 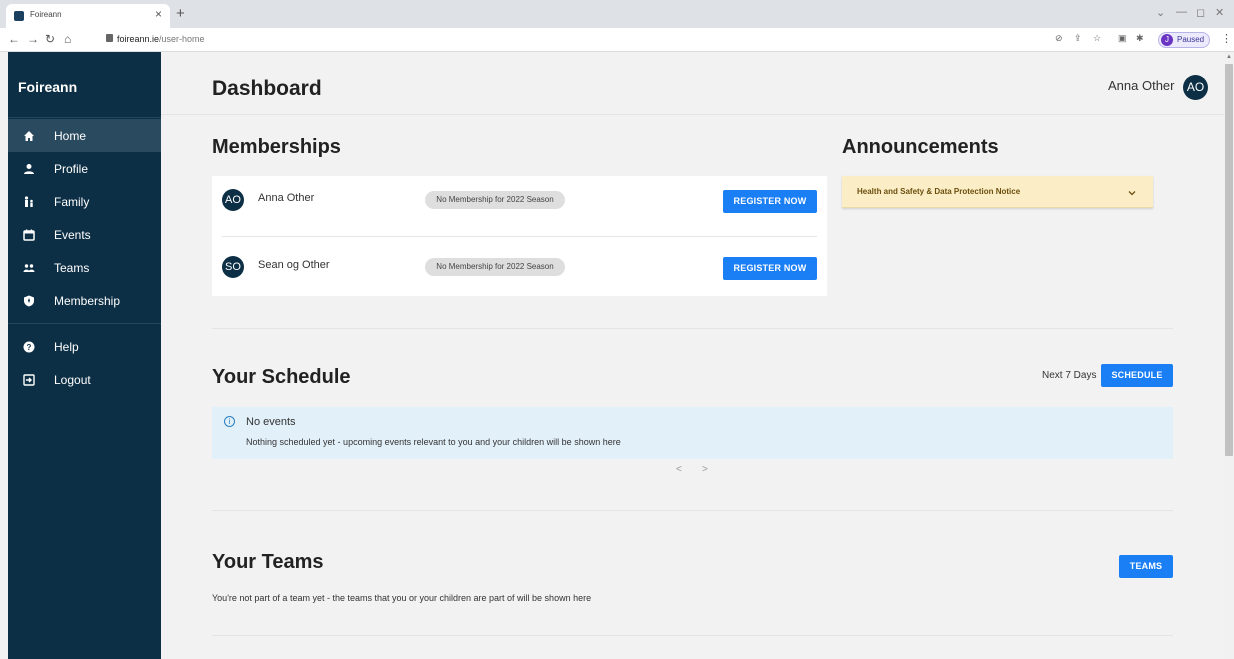 What do you see at coordinates (50, 39) in the screenshot?
I see `reload-icon: ↻` at bounding box center [50, 39].